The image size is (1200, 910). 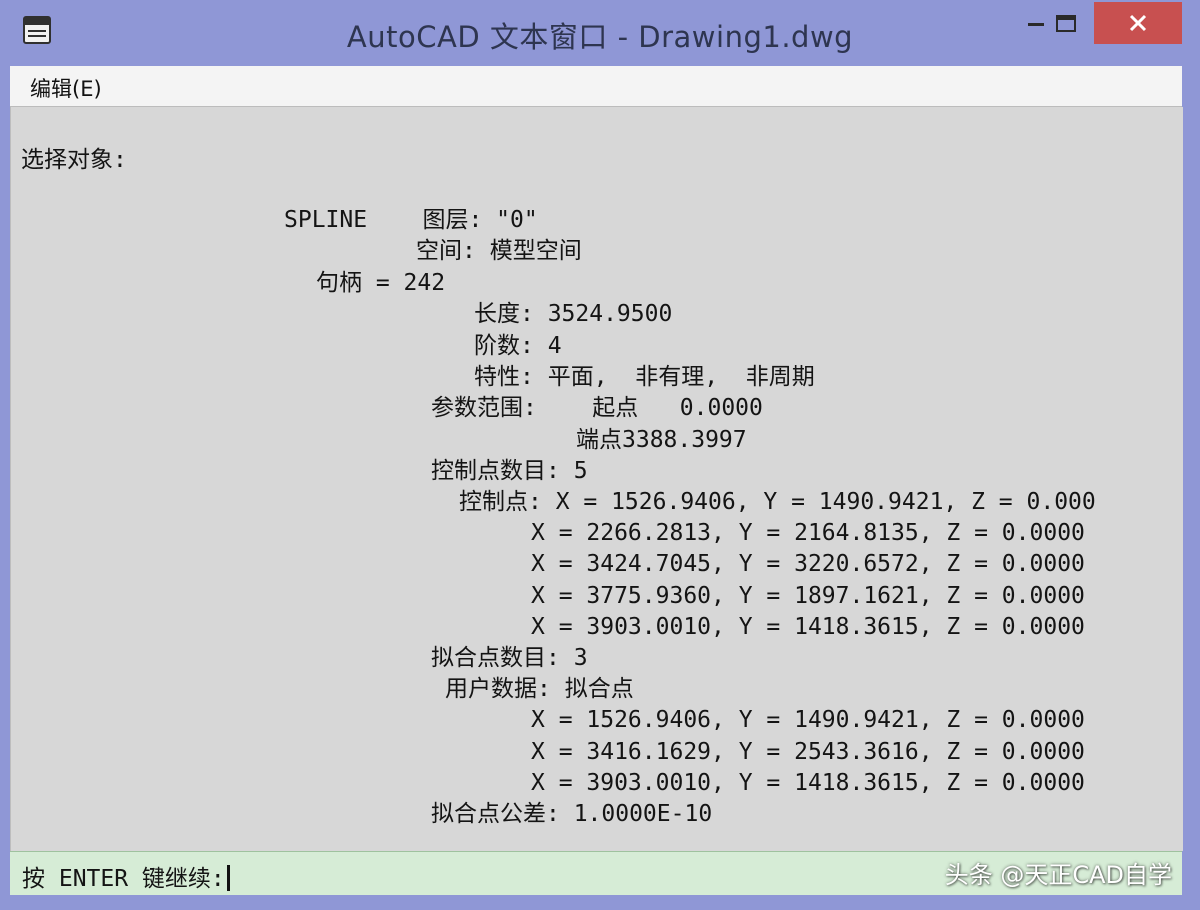 What do you see at coordinates (644, 377) in the screenshot?
I see `output-line: 特性: 平面, 非有理, 非周期` at bounding box center [644, 377].